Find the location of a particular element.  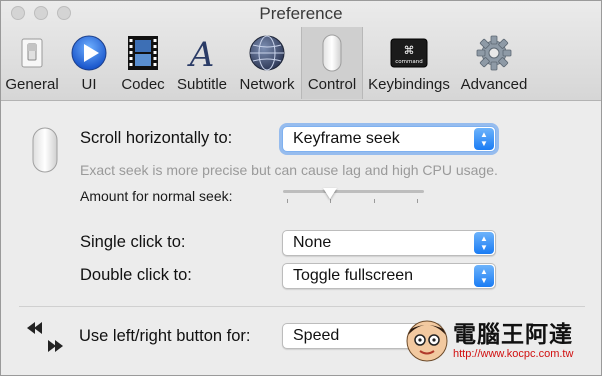

seek-amount-label: Amount for normal seek: is located at coordinates (156, 196).